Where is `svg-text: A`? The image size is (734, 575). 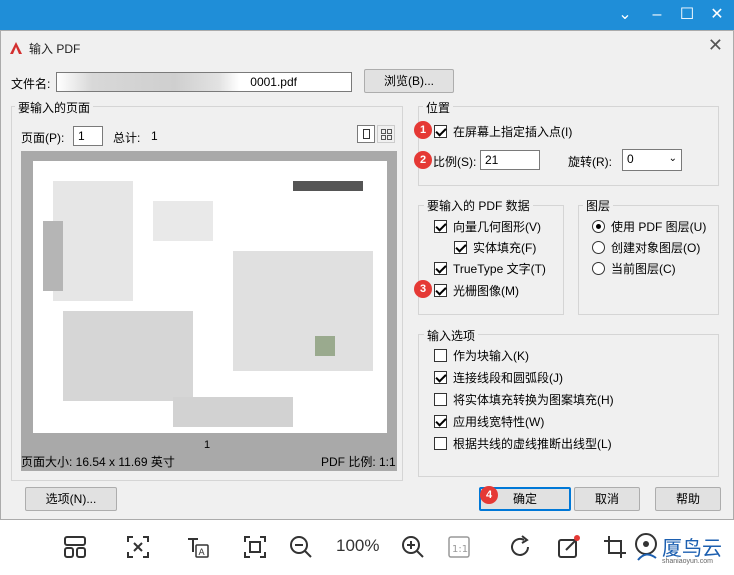 svg-text: A is located at coordinates (202, 553).